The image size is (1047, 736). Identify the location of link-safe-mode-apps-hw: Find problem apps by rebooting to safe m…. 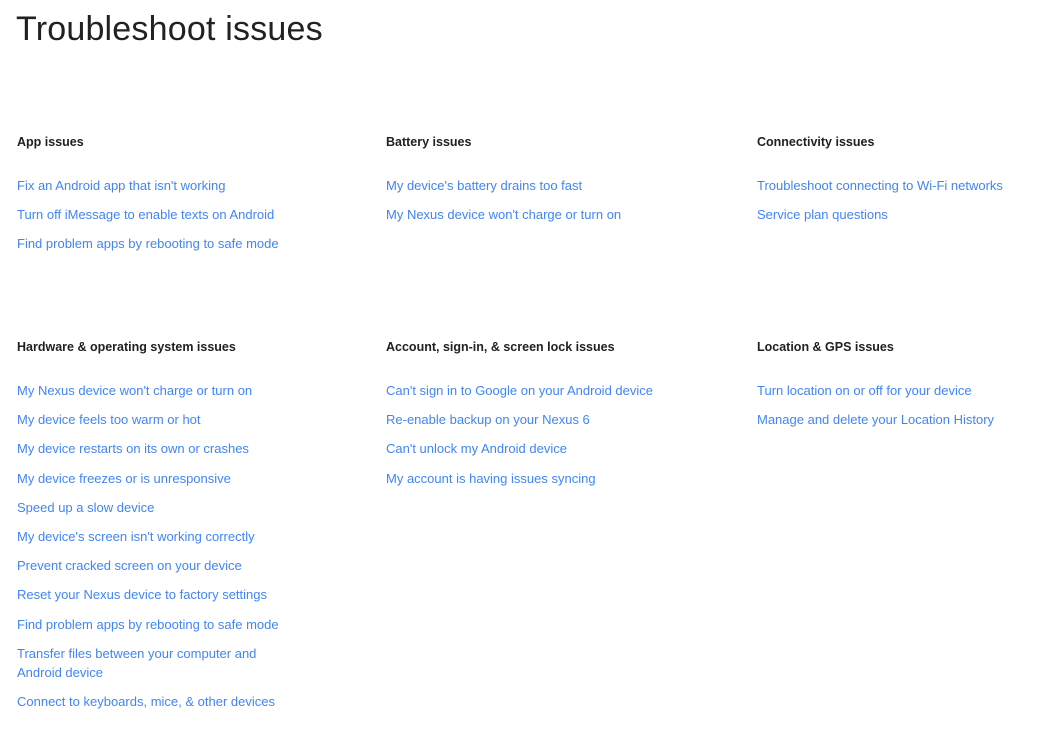
(148, 624).